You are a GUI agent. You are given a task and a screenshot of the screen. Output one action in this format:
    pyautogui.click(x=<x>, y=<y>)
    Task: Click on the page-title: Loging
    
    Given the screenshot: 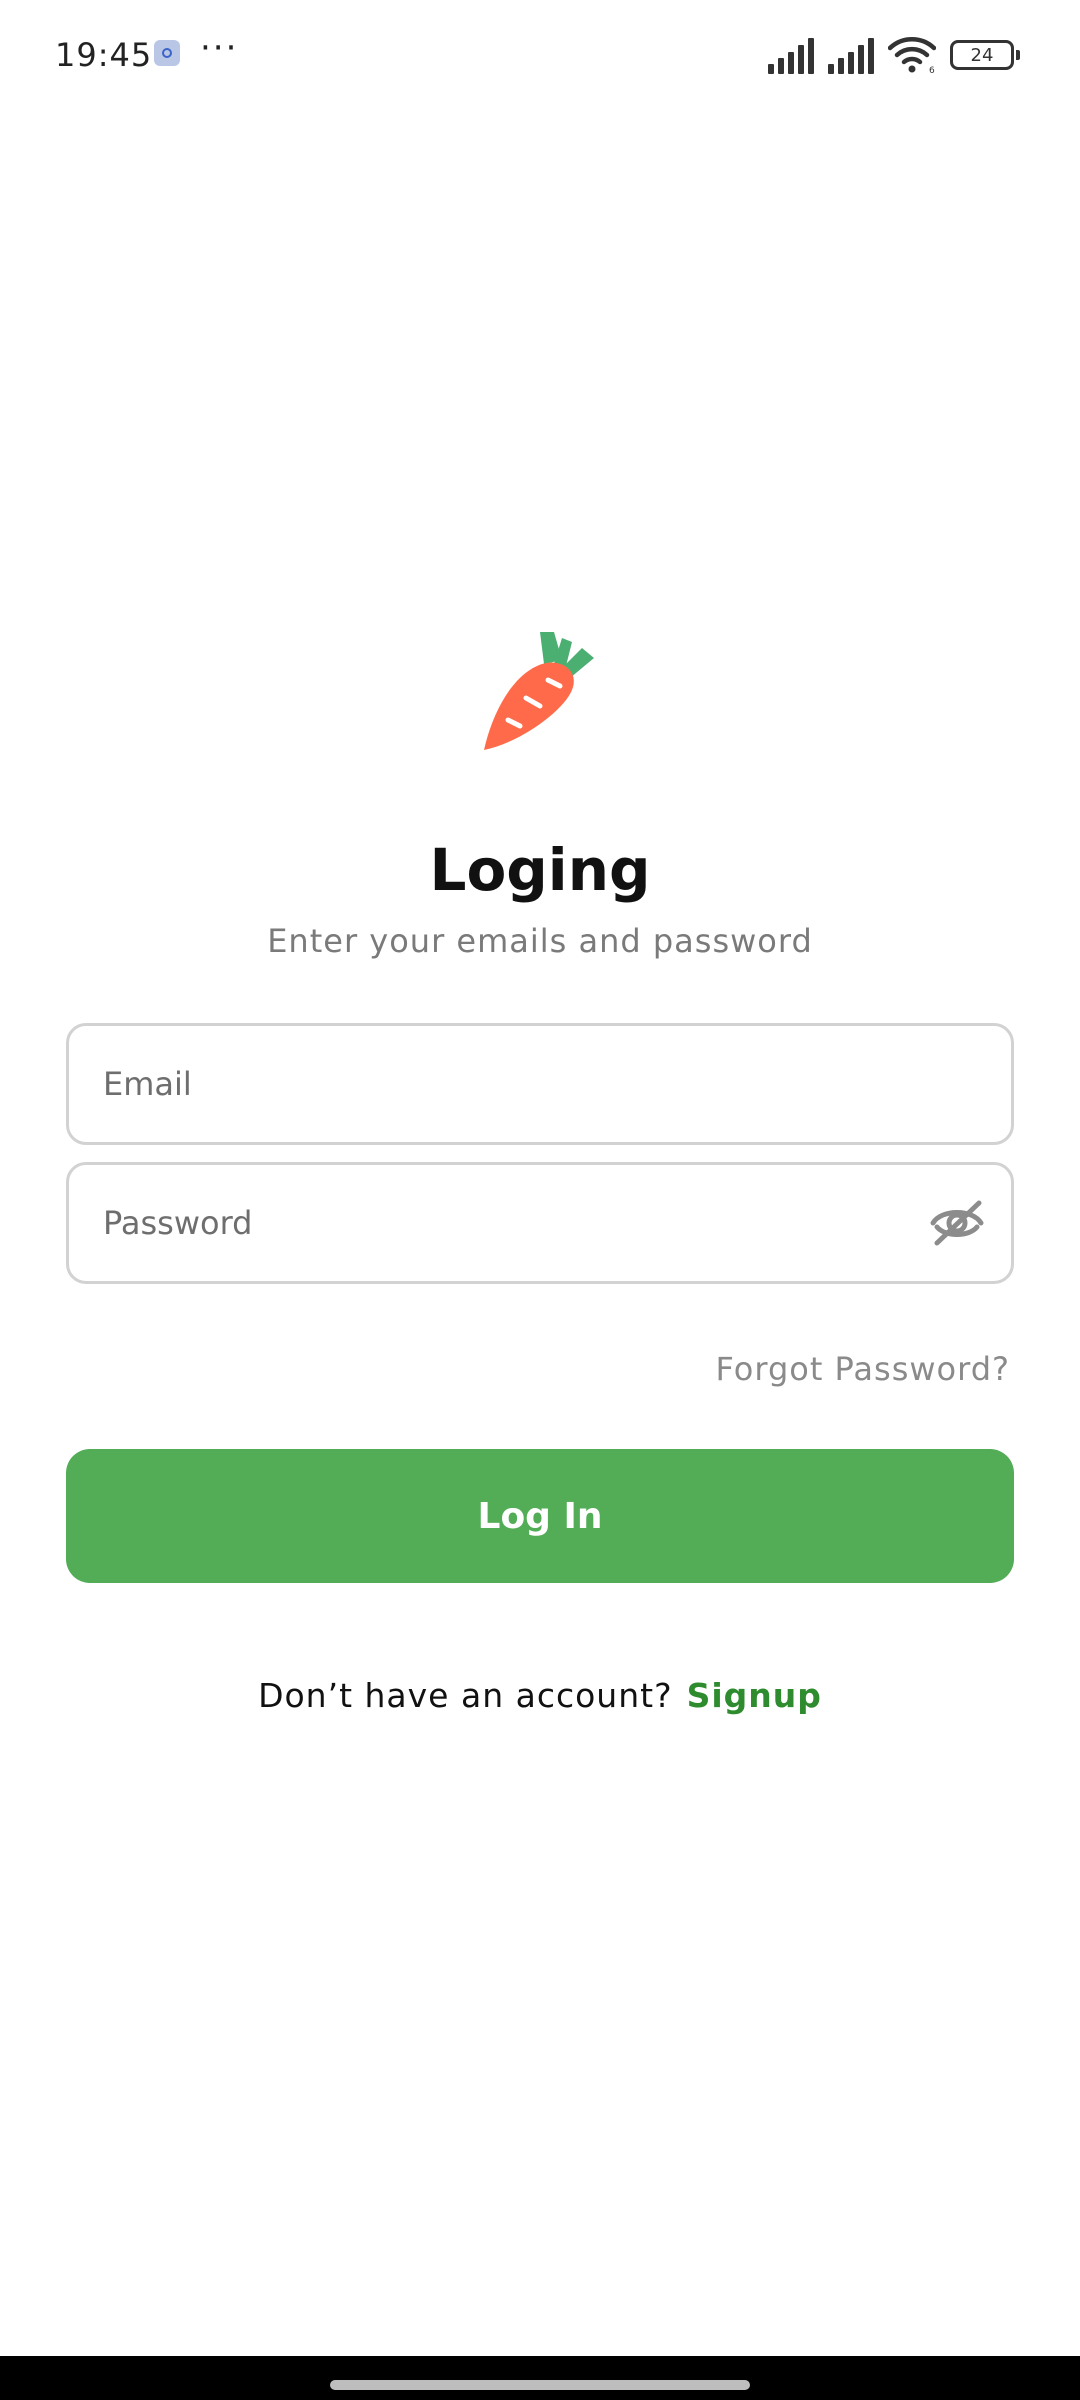 What is the action you would take?
    pyautogui.click(x=540, y=870)
    